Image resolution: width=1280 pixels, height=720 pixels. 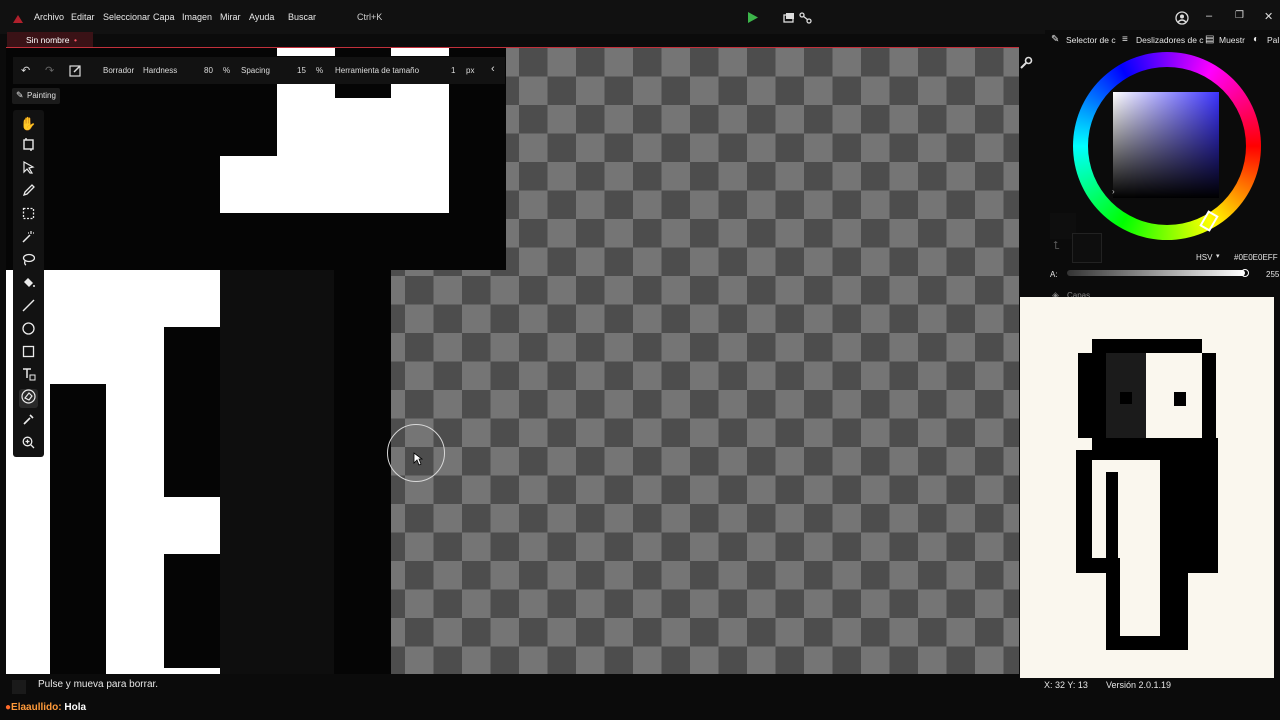 I want to click on zoom-icon, so click(x=28, y=444).